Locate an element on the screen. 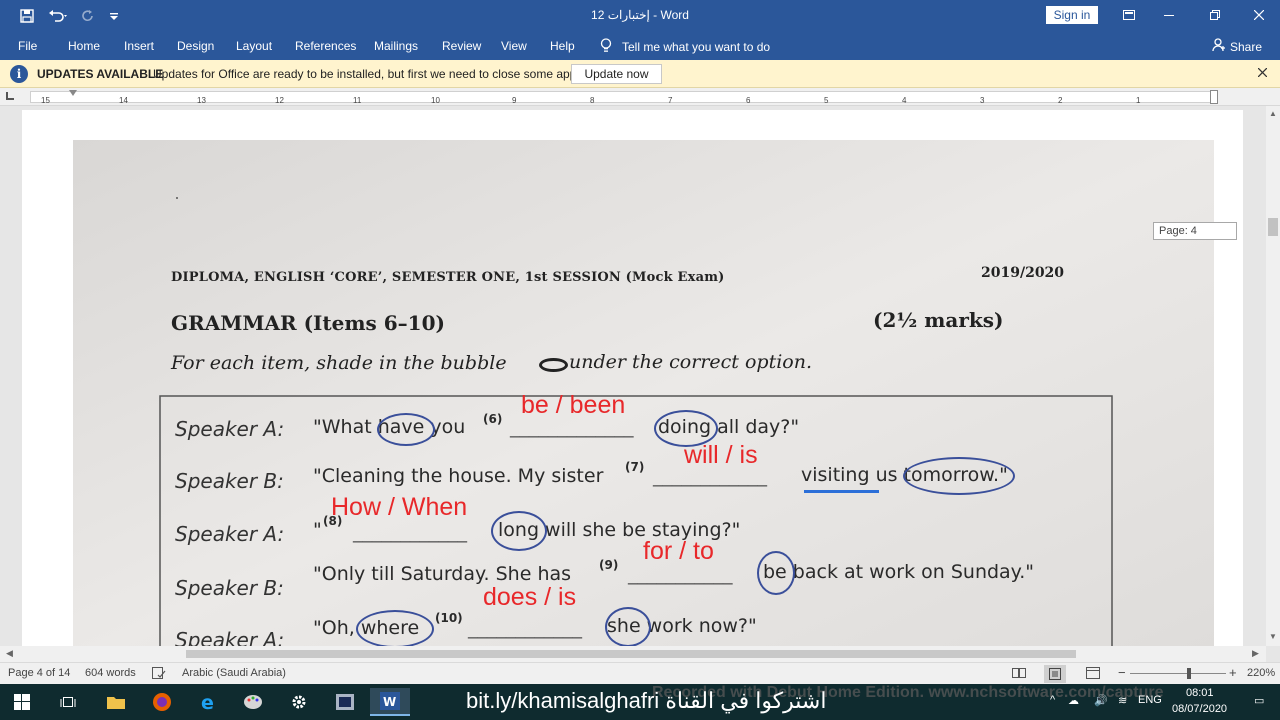 This screenshot has height=720, width=1280. sign-in-button: Sign in is located at coordinates (1072, 15).